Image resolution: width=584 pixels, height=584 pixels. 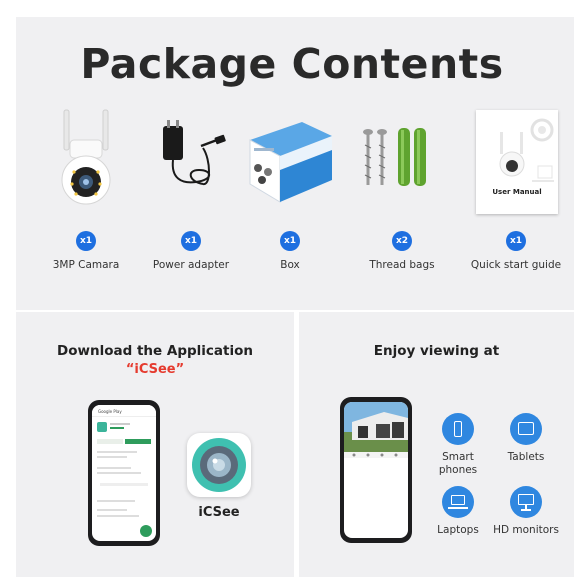 I want to click on device-tablets: Tablets, so click(x=526, y=438).